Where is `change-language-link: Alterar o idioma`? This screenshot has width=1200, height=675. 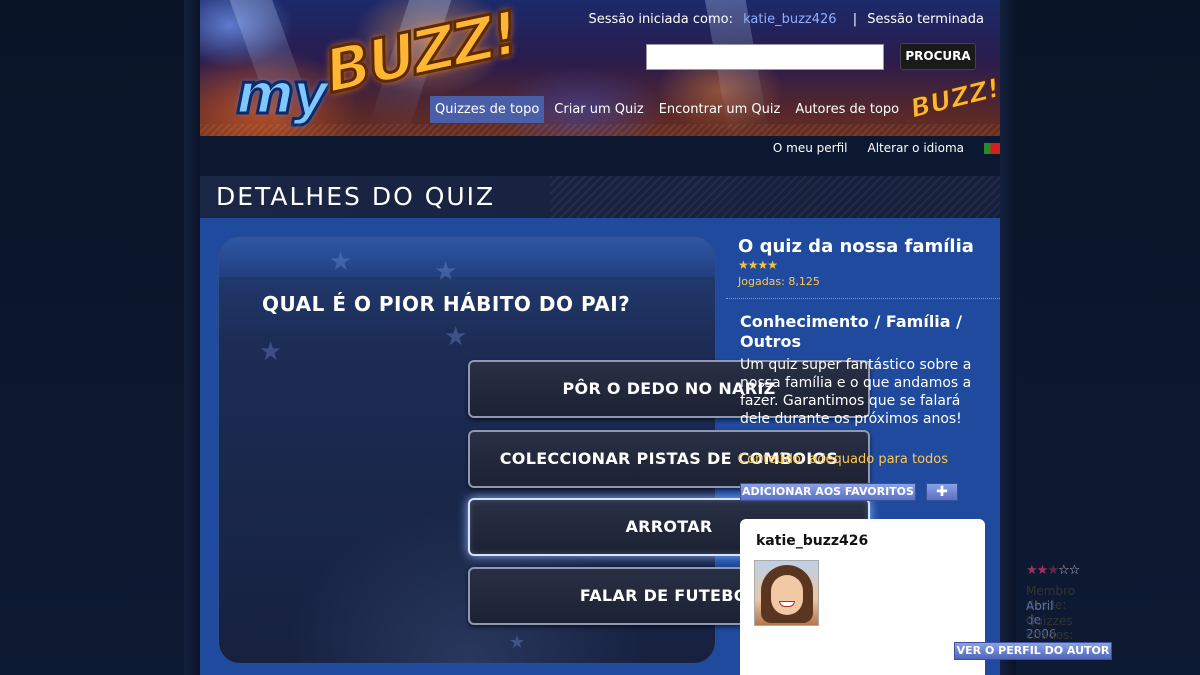
change-language-link: Alterar o idioma is located at coordinates (933, 148).